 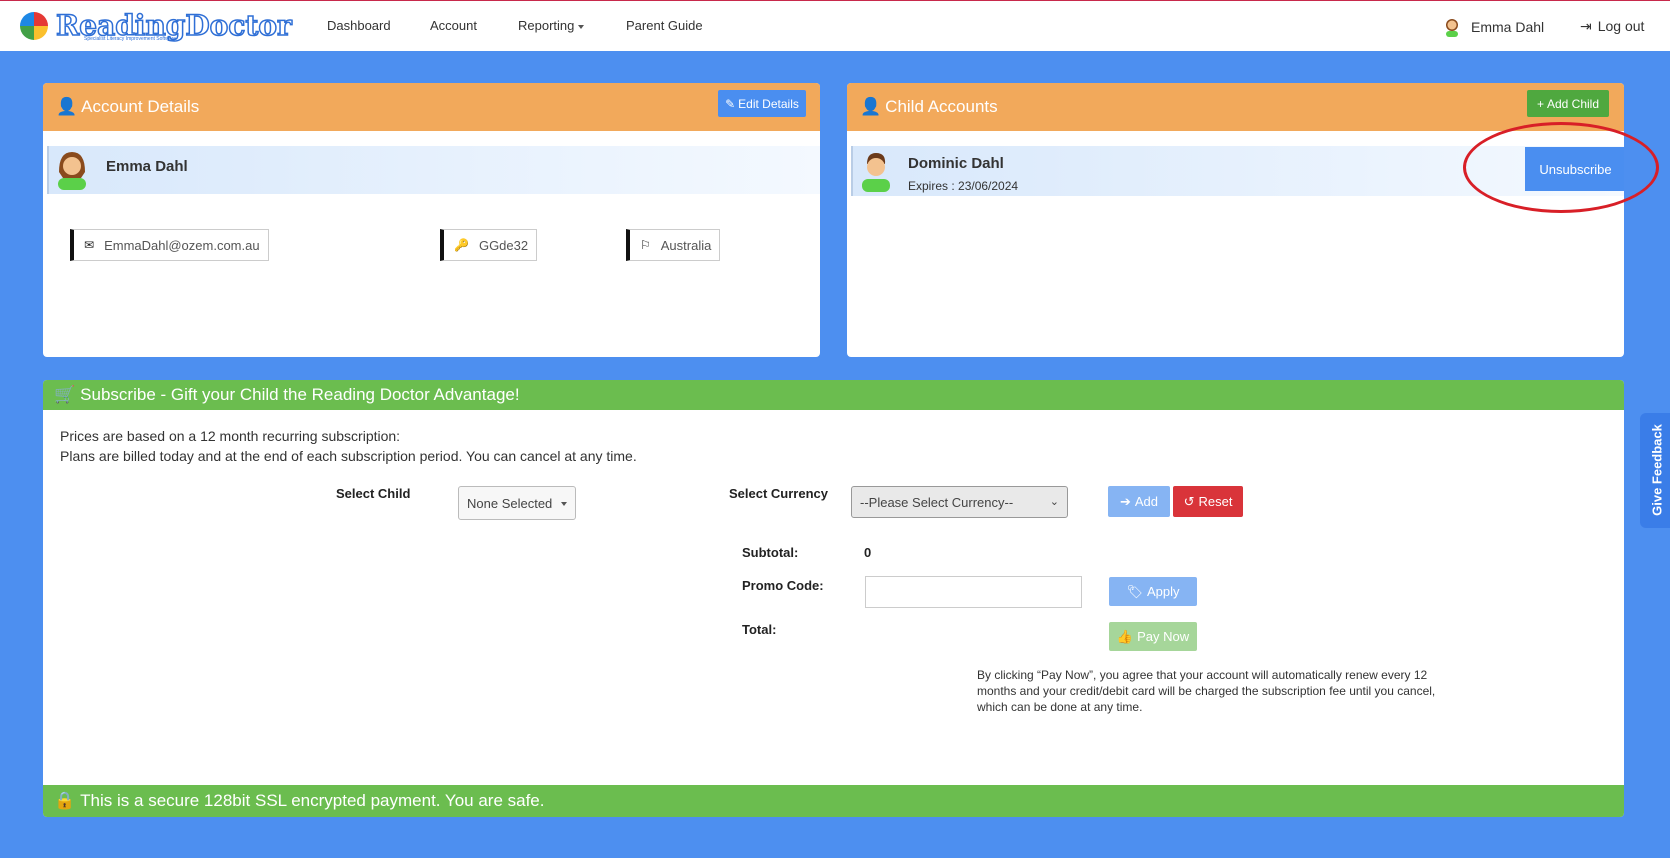 I want to click on add-button: ➔ Add, so click(x=1139, y=501).